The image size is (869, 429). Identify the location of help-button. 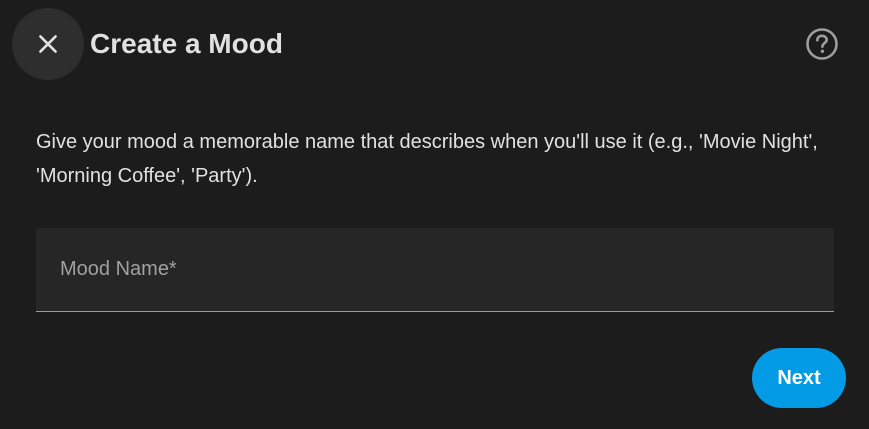
(822, 44).